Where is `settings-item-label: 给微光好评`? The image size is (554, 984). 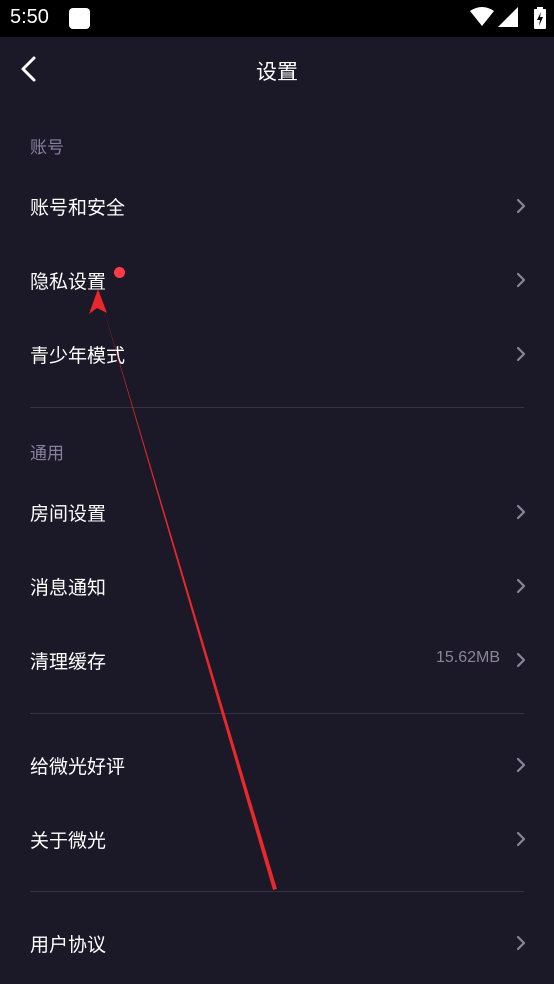 settings-item-label: 给微光好评 is located at coordinates (78, 767).